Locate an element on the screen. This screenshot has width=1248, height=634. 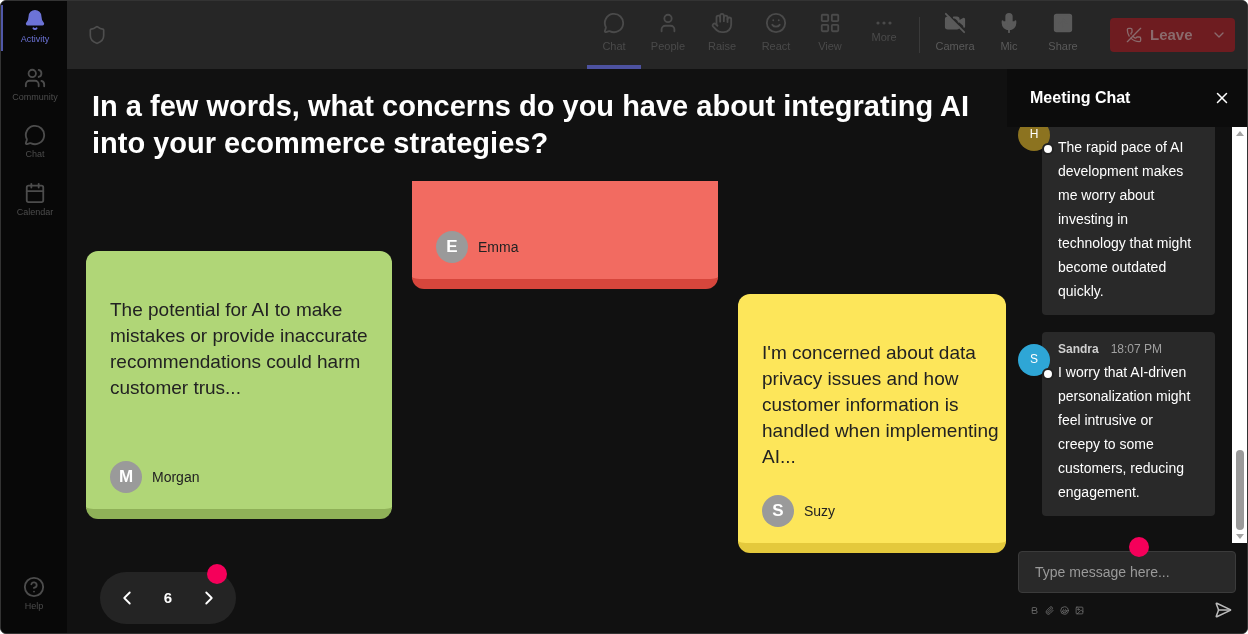
leave-button: Leave is located at coordinates (1172, 35).